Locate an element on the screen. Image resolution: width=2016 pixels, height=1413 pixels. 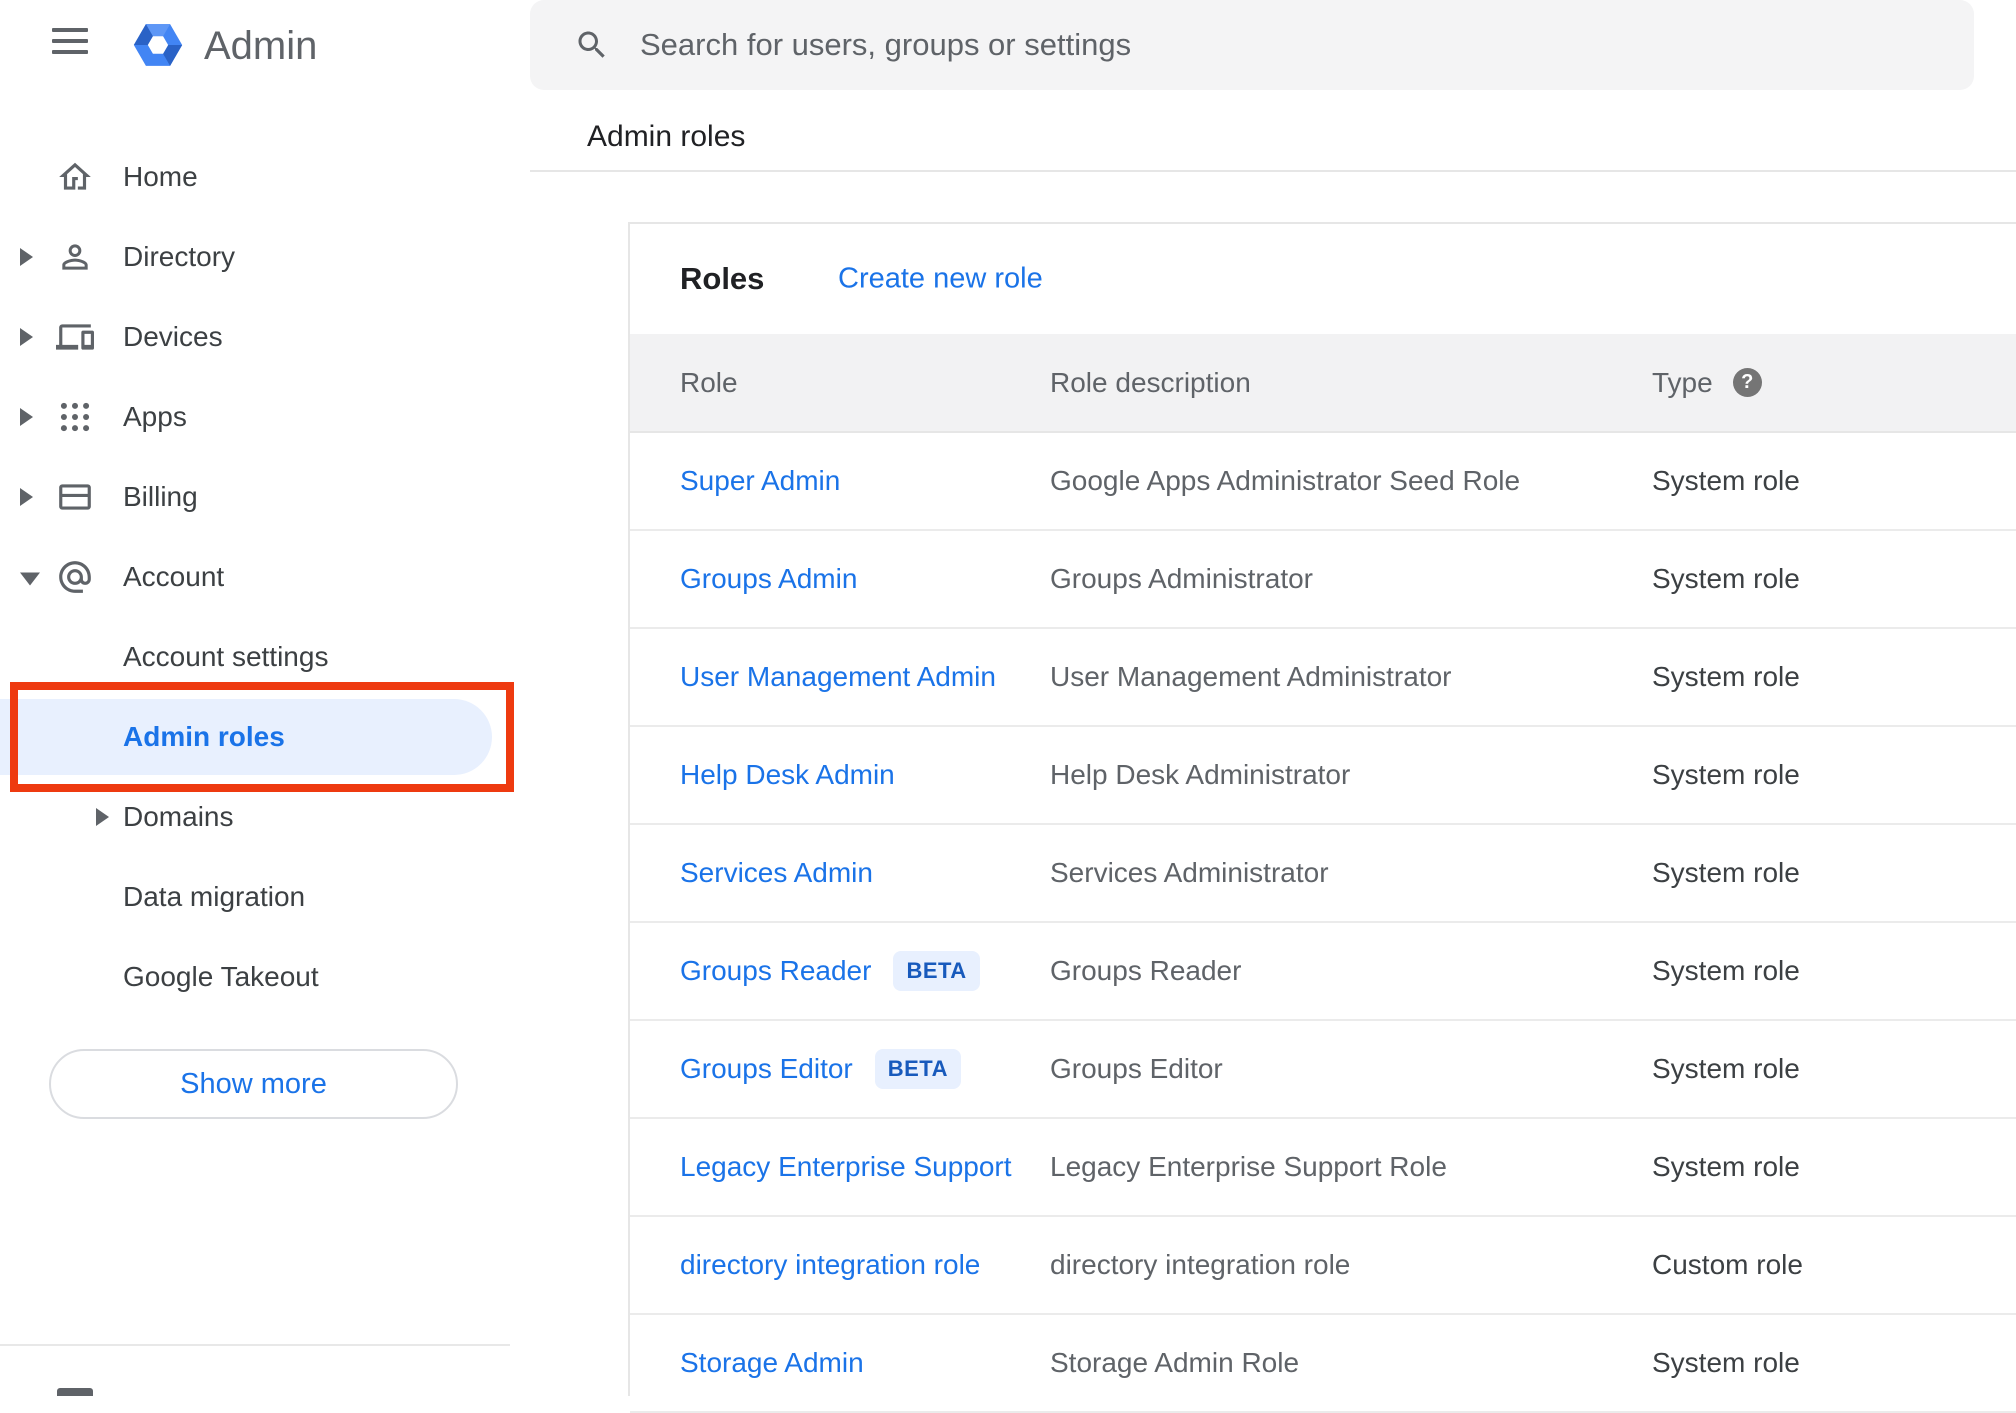
role-description: User Management Administrator is located at coordinates (1251, 676).